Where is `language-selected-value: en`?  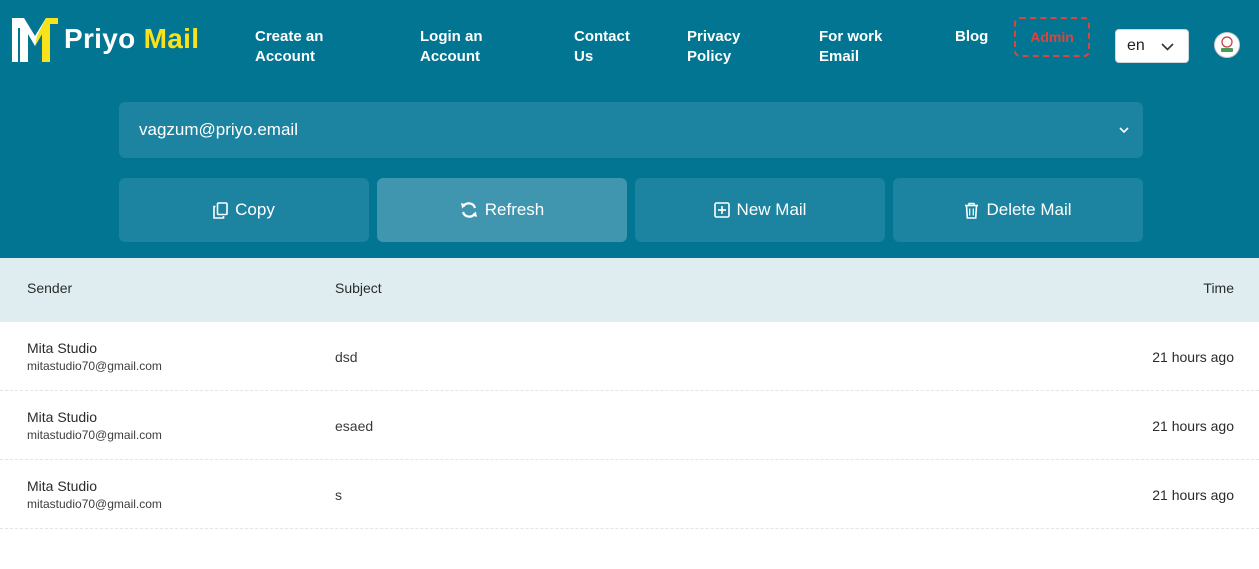
language-selected-value: en is located at coordinates (1136, 45).